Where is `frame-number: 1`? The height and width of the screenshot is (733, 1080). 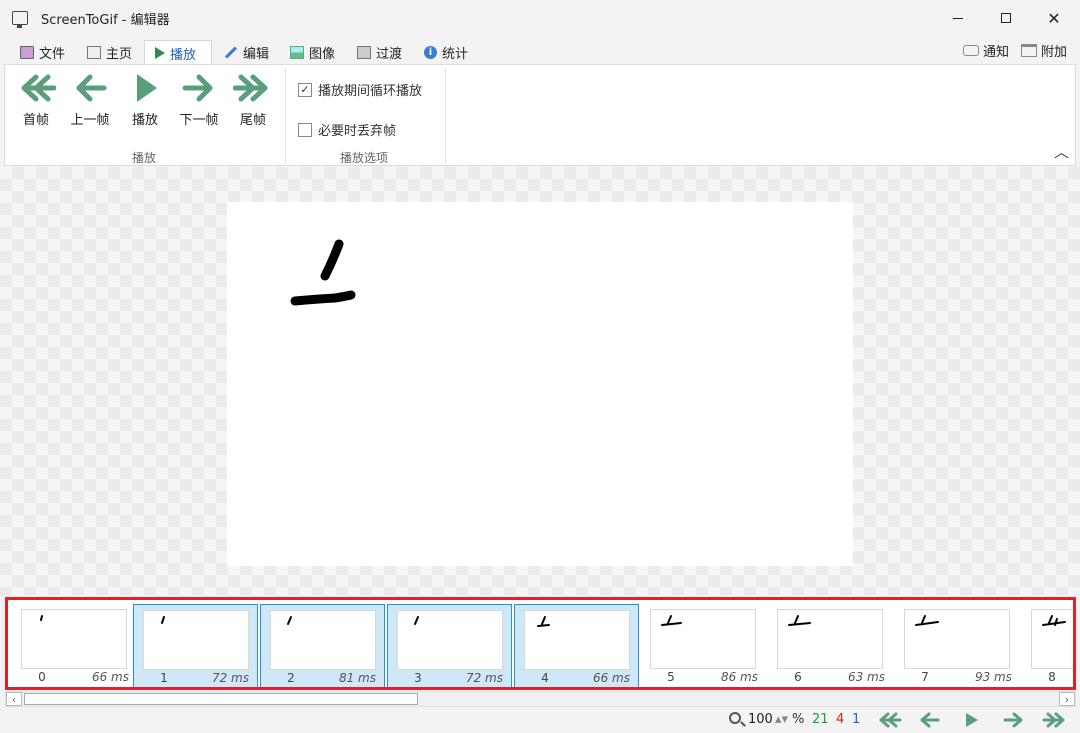 frame-number: 1 is located at coordinates (164, 678).